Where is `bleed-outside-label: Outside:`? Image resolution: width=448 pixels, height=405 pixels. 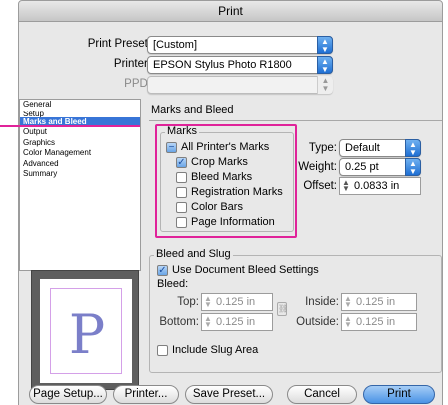
bleed-outside-label: Outside: is located at coordinates (317, 322).